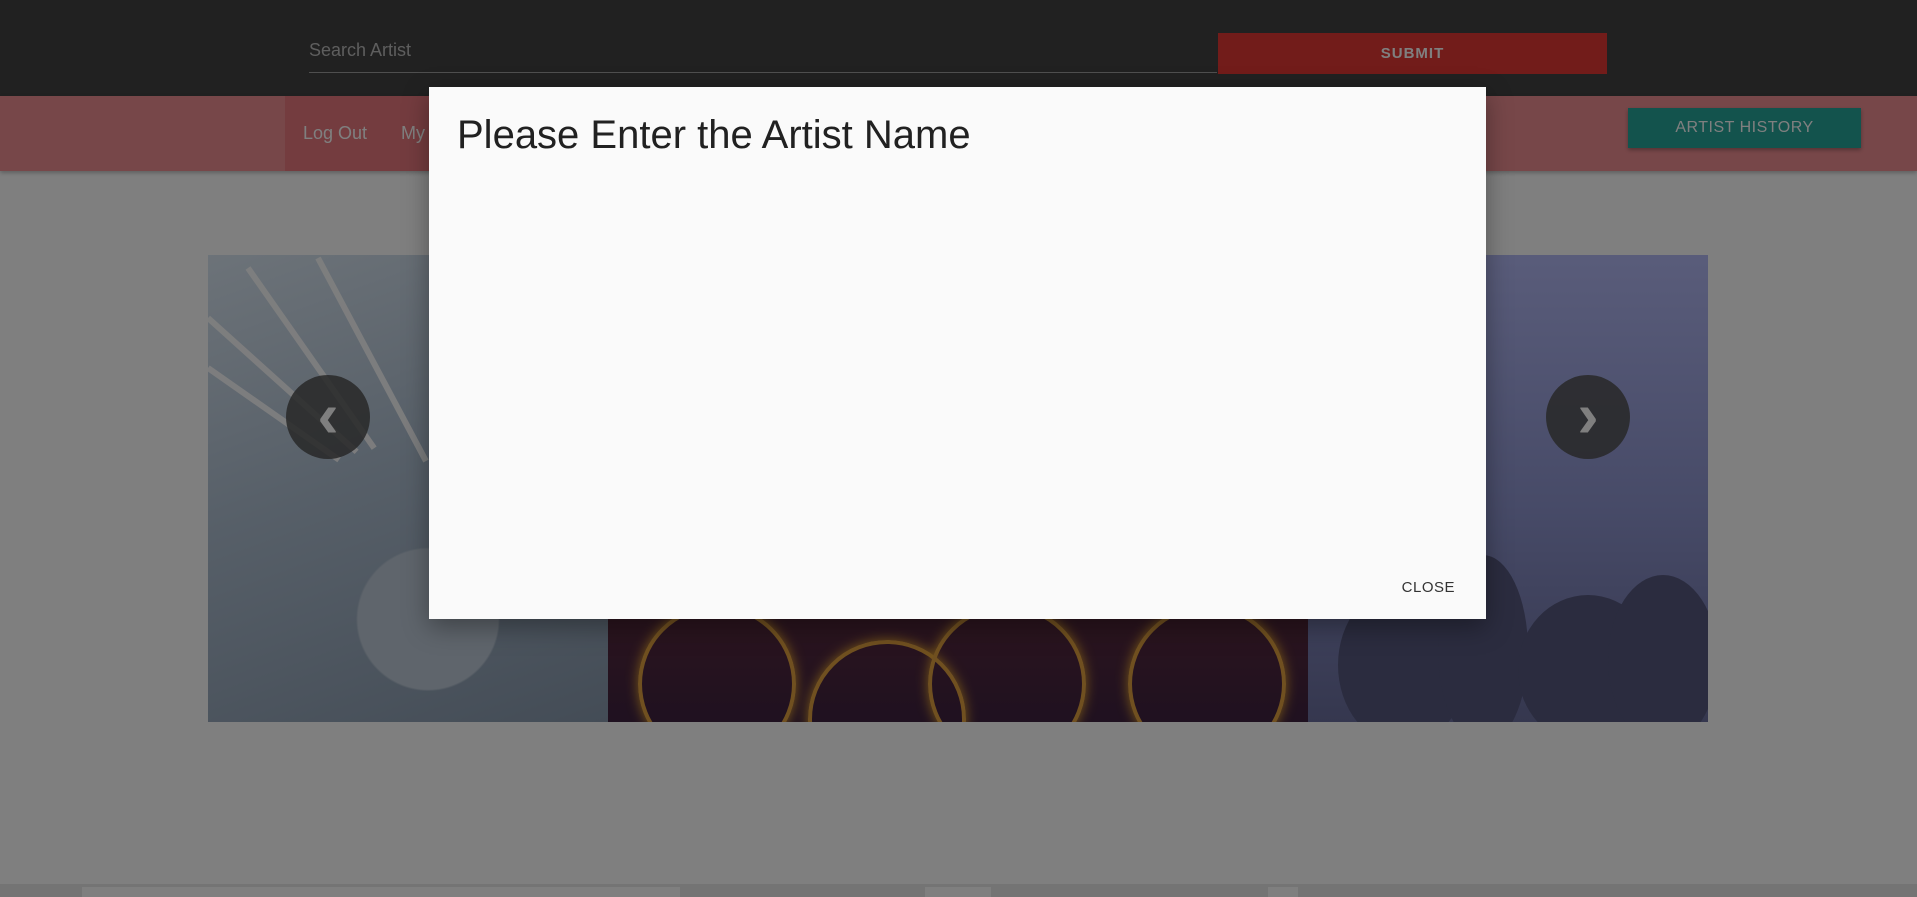  Describe the element at coordinates (714, 135) in the screenshot. I see `modal-title: Please Enter the Artist Name` at that location.